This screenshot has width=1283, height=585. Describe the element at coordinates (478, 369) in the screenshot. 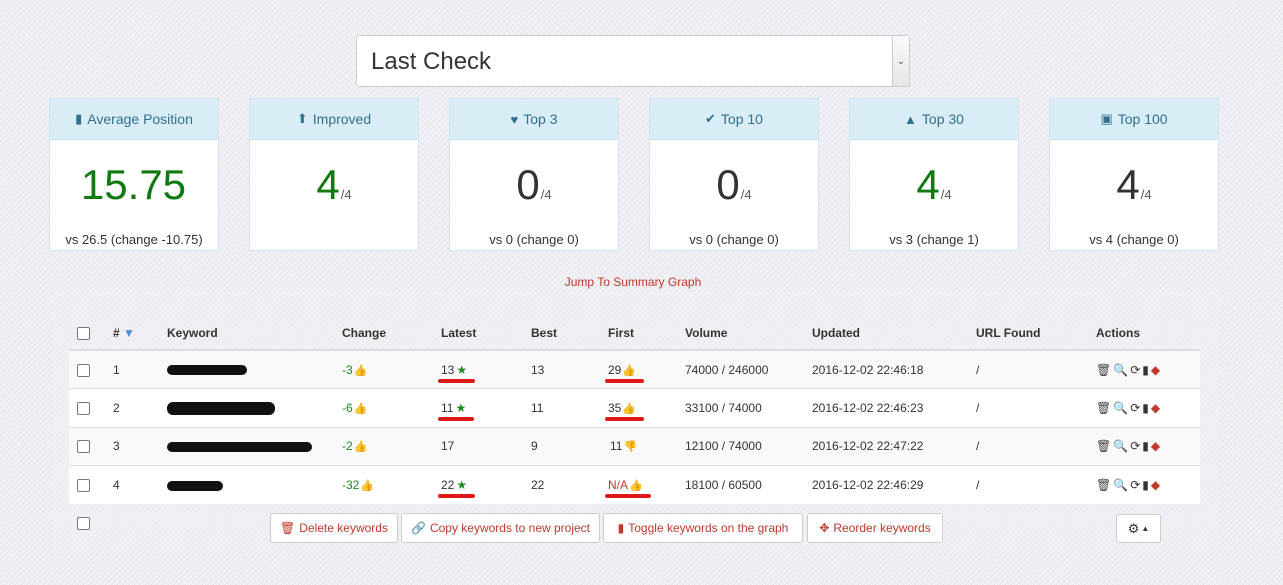

I see `latest-cell: 13 ★` at that location.